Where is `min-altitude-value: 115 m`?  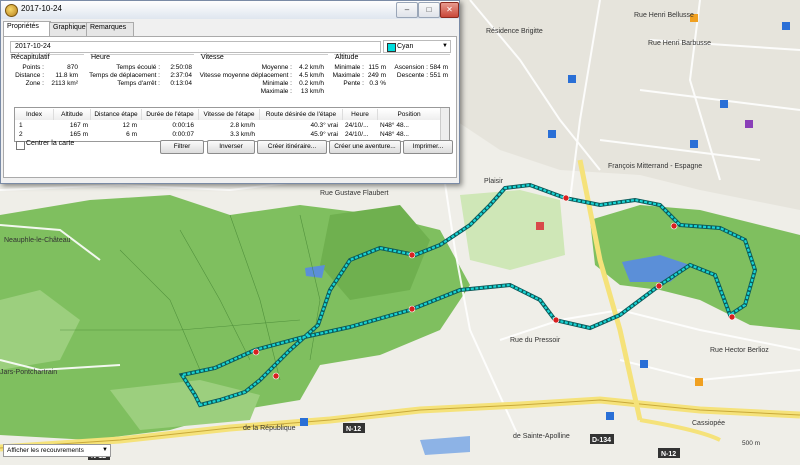 min-altitude-value: 115 m is located at coordinates (377, 67).